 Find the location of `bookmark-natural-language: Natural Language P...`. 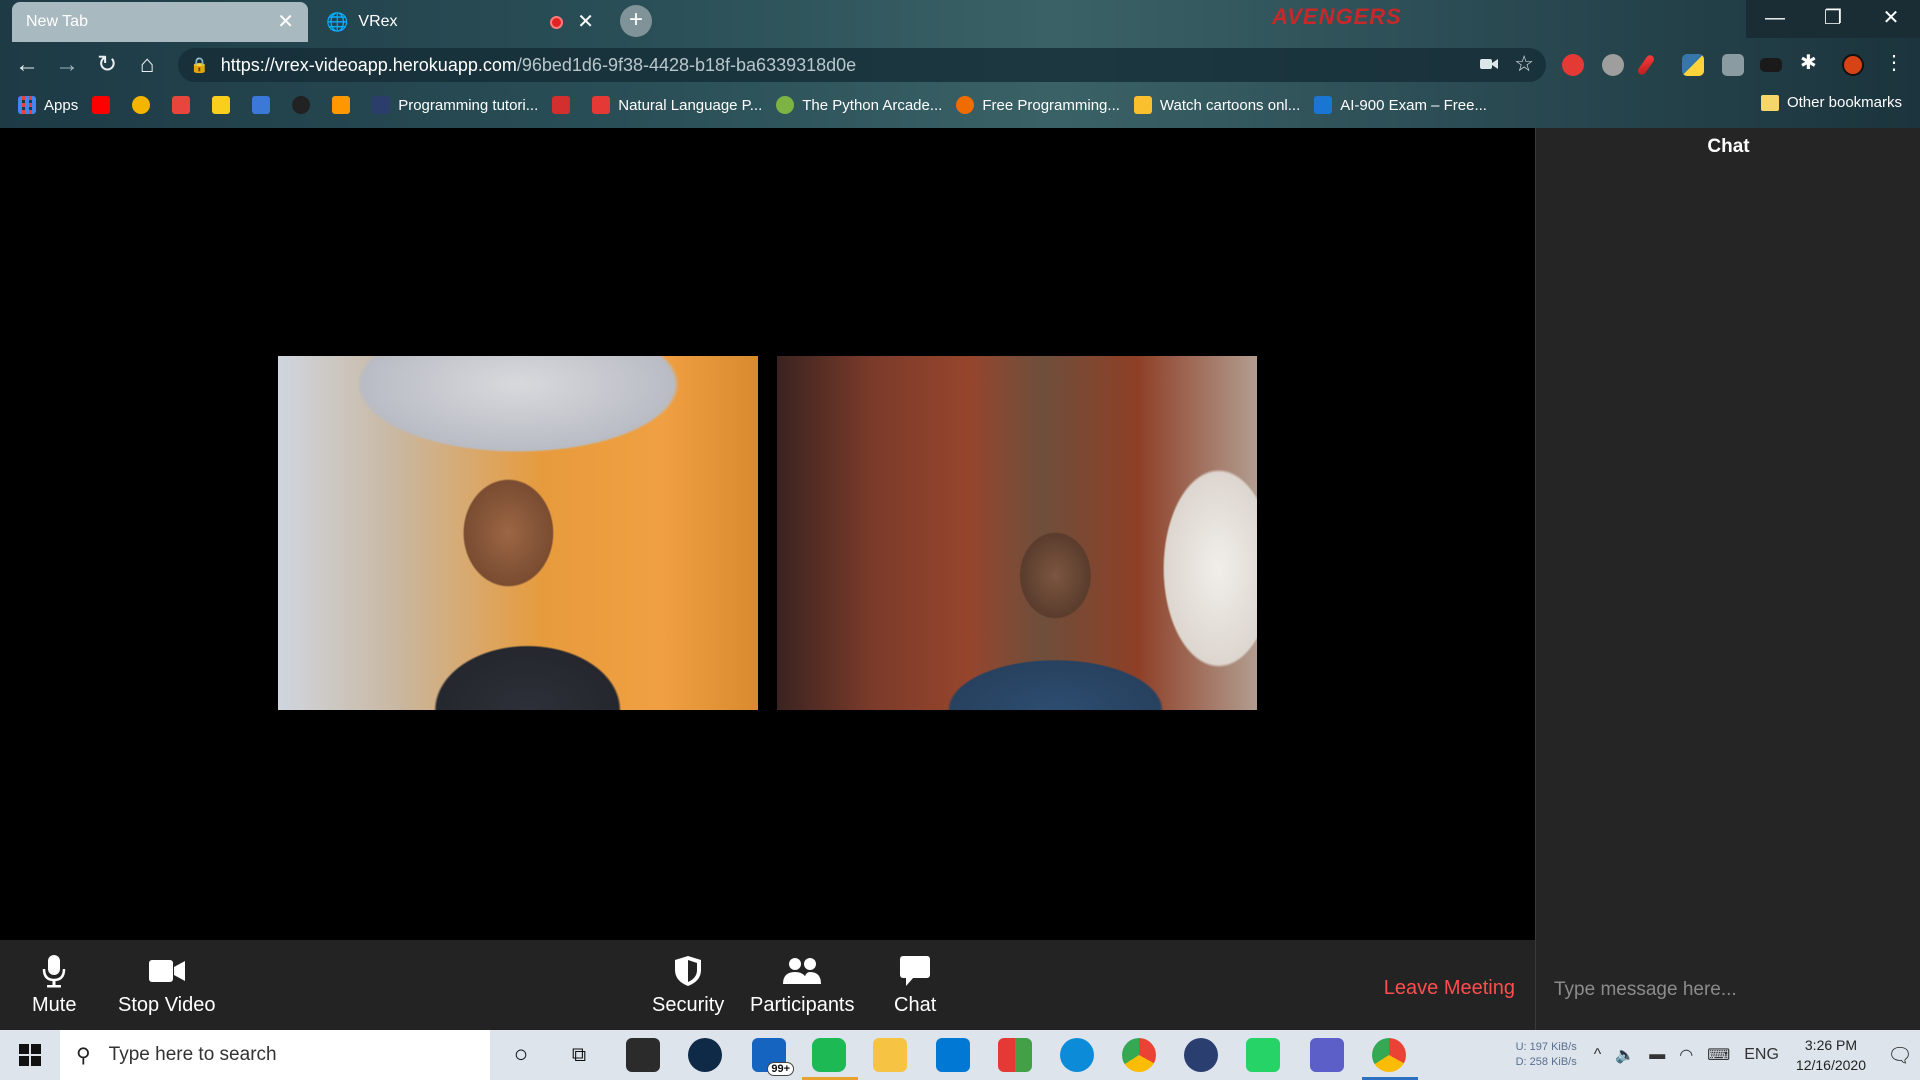

bookmark-natural-language: Natural Language P... is located at coordinates (677, 105).